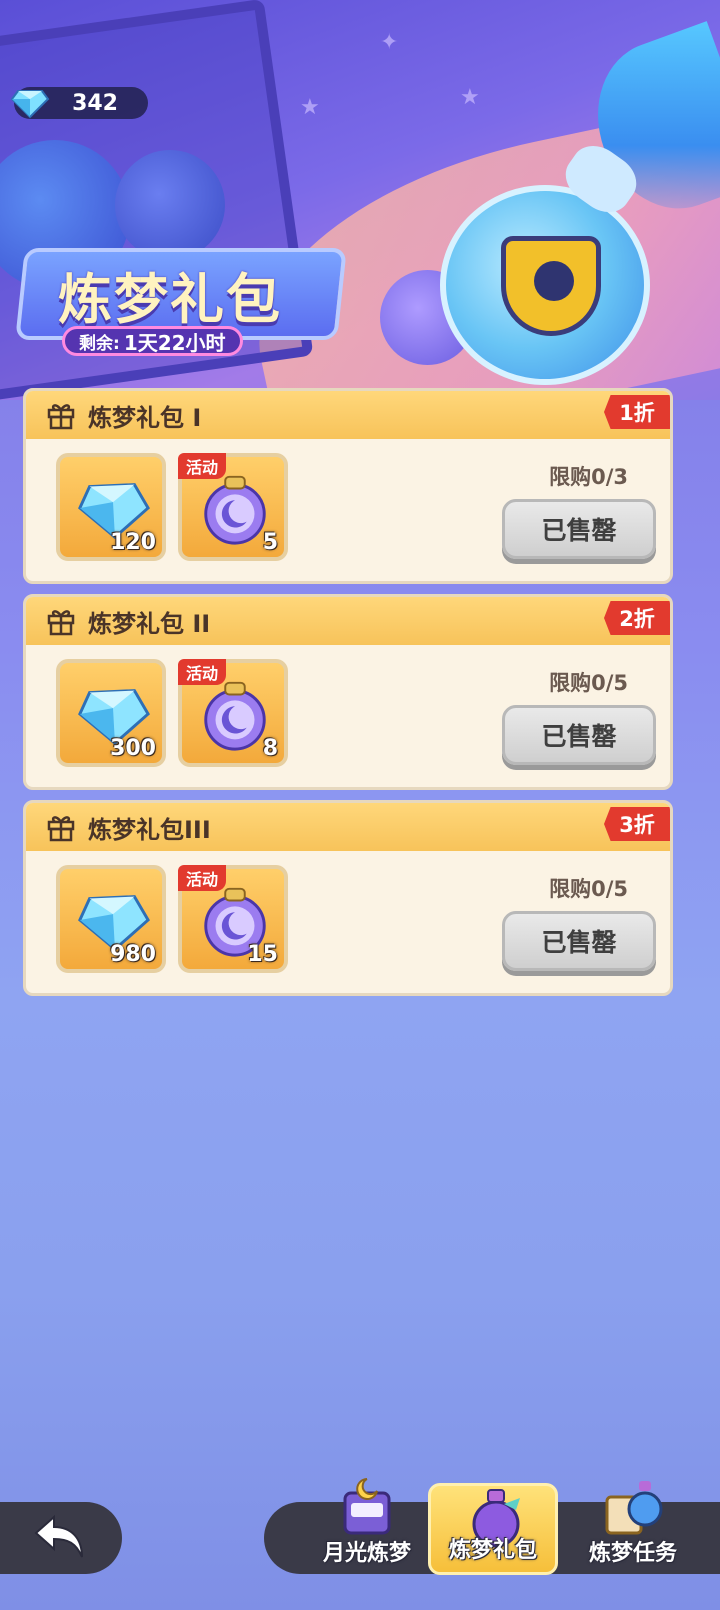 The width and height of the screenshot is (720, 1610). What do you see at coordinates (634, 1508) in the screenshot?
I see `quest-scroll-icon` at bounding box center [634, 1508].